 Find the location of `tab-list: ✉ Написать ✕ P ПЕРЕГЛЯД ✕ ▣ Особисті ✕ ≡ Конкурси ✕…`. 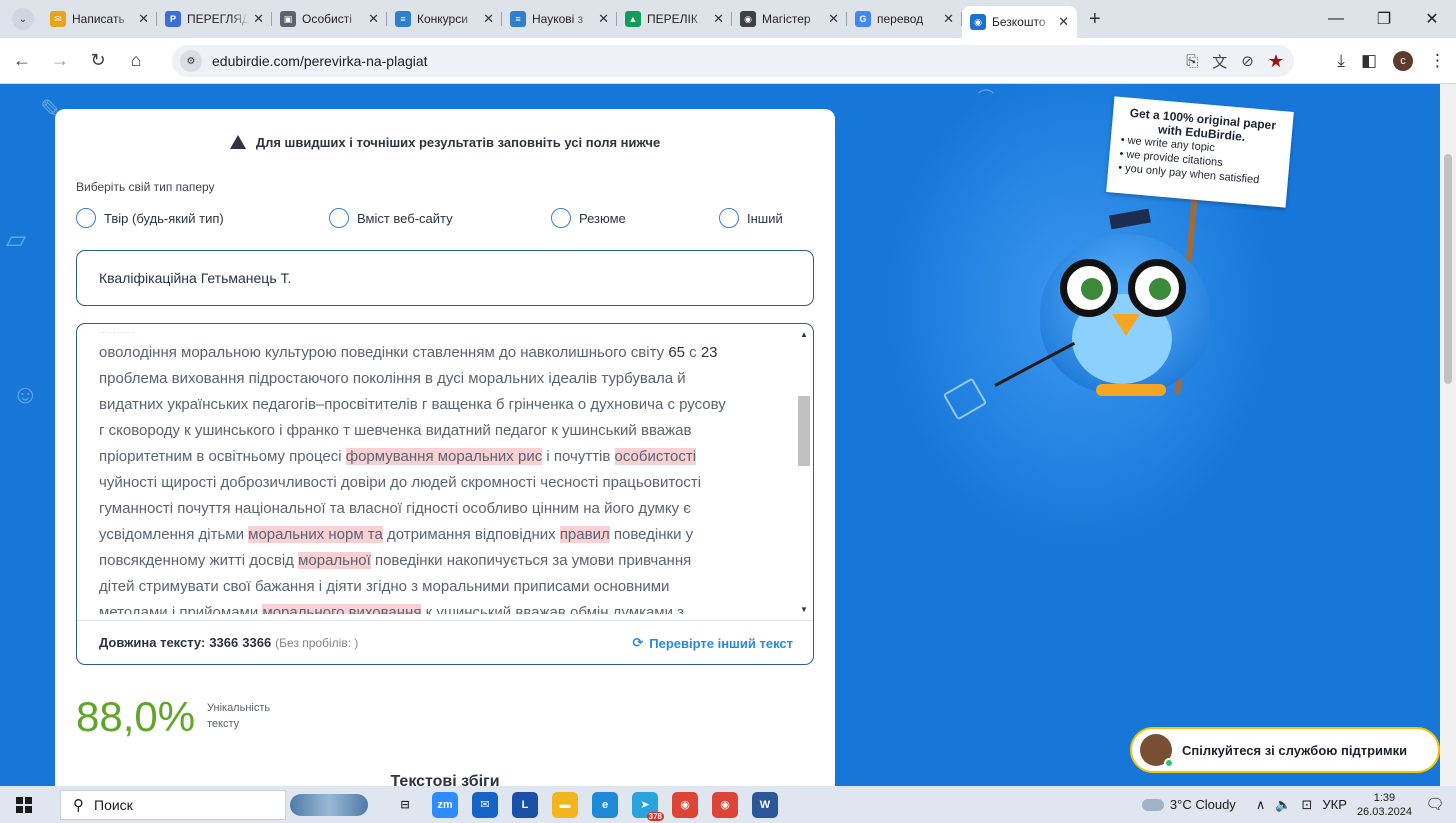

tab-list: ✉ Написать ✕ P ПЕРЕГЛЯД ✕ ▣ Особисті ✕ ≡ Конкурси ✕… is located at coordinates (559, 19).